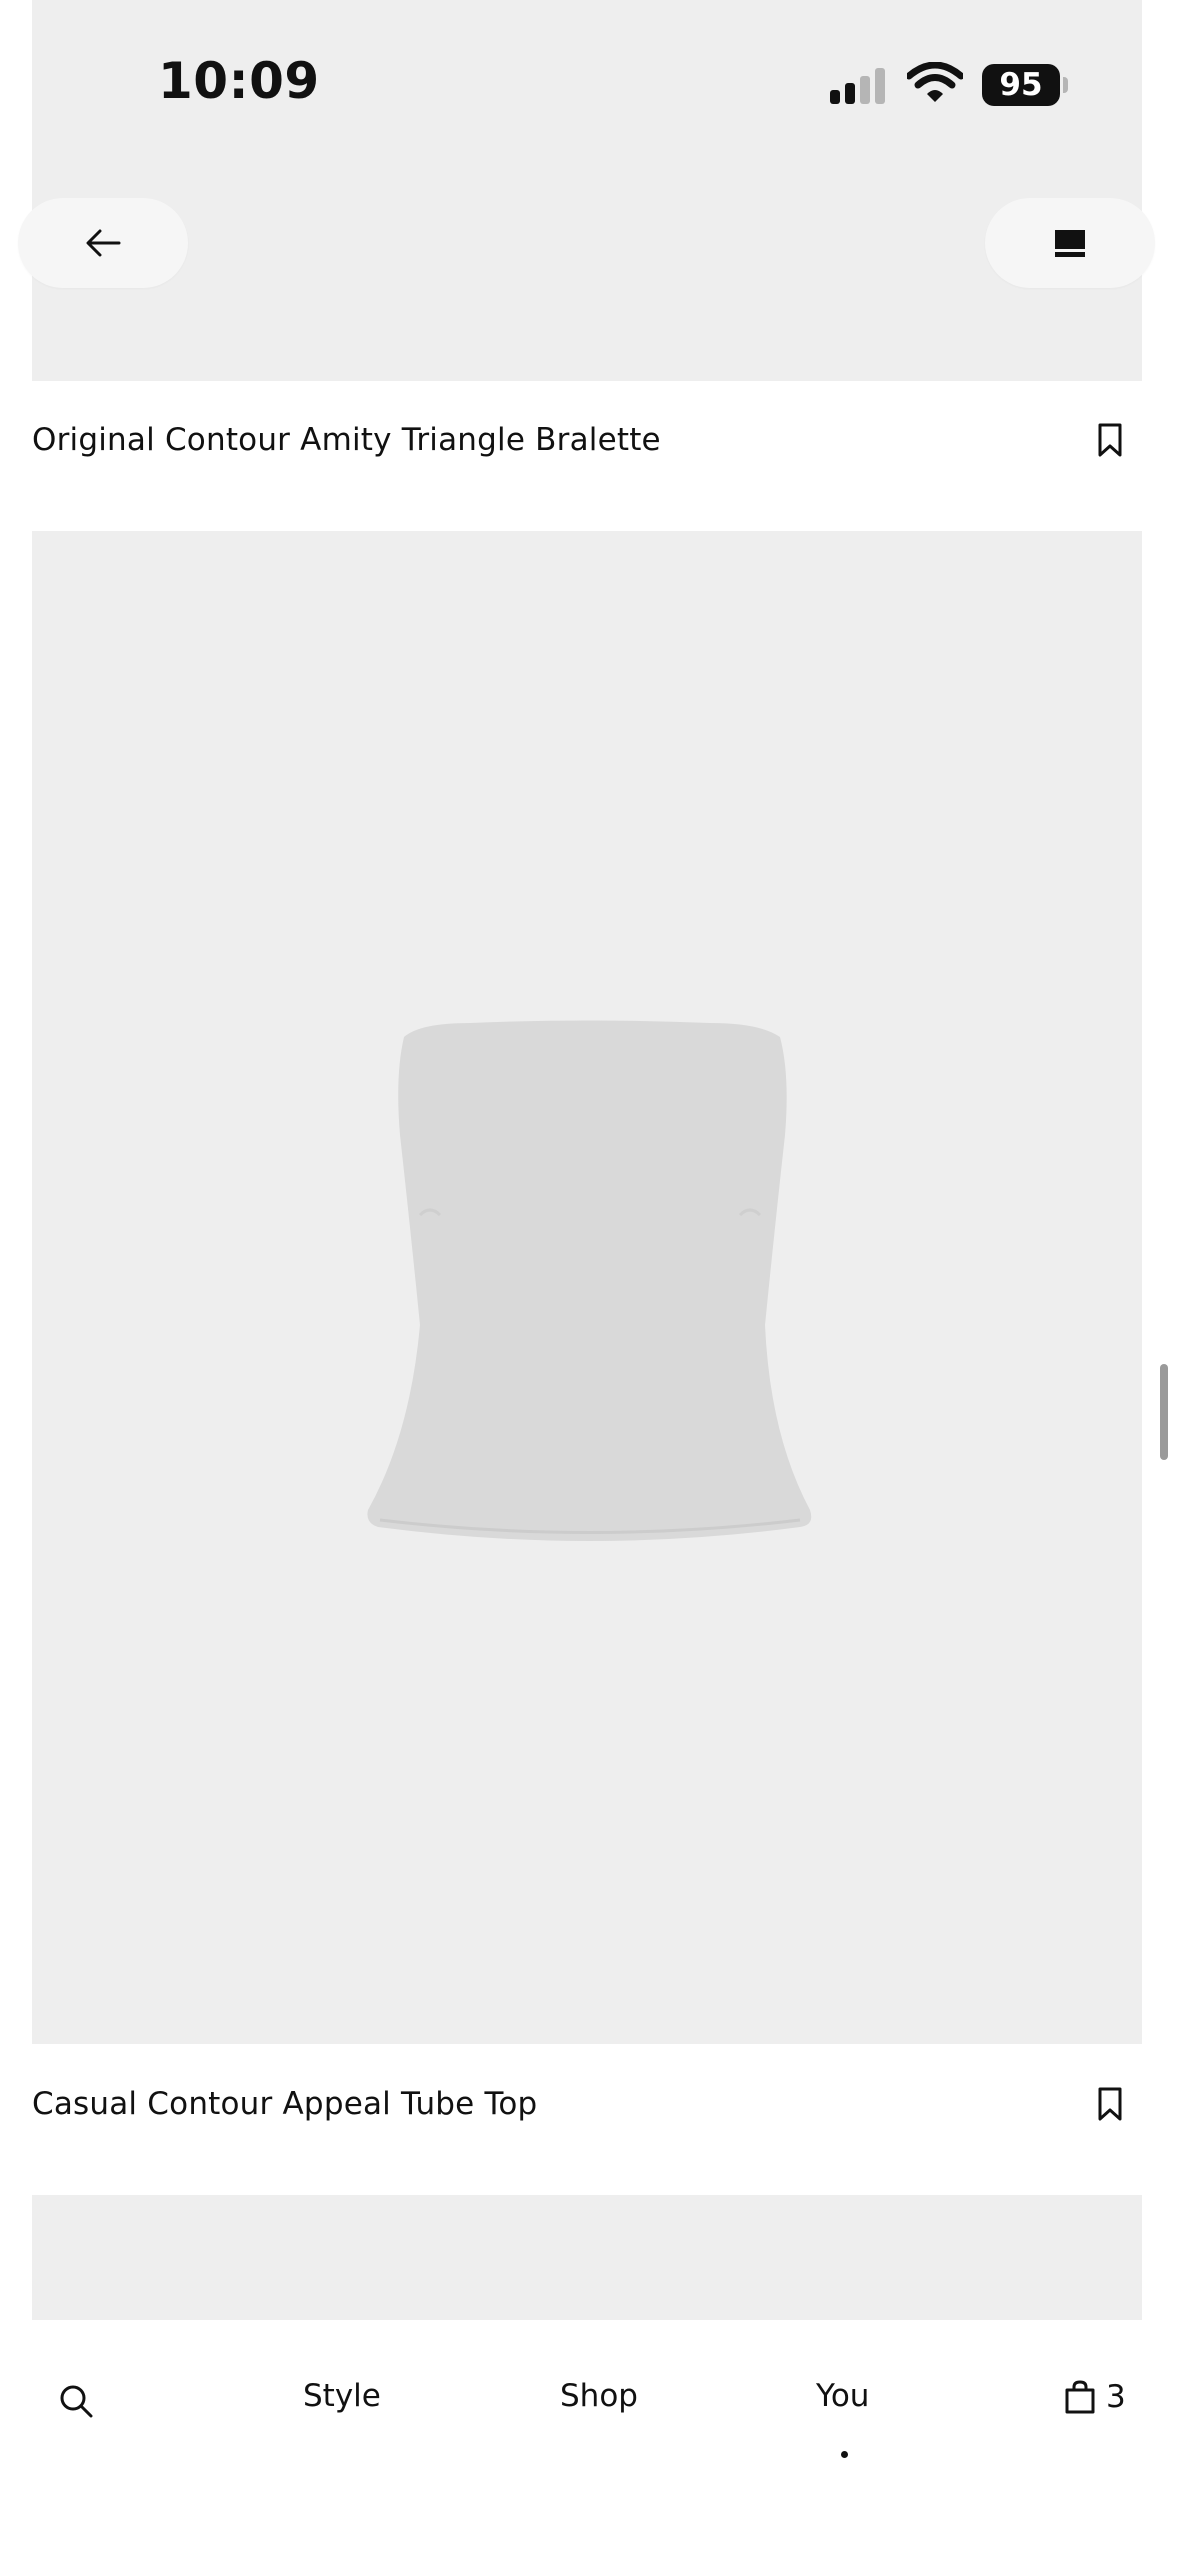 The width and height of the screenshot is (1179, 2560). I want to click on view-toggle-icon, so click(1070, 243).